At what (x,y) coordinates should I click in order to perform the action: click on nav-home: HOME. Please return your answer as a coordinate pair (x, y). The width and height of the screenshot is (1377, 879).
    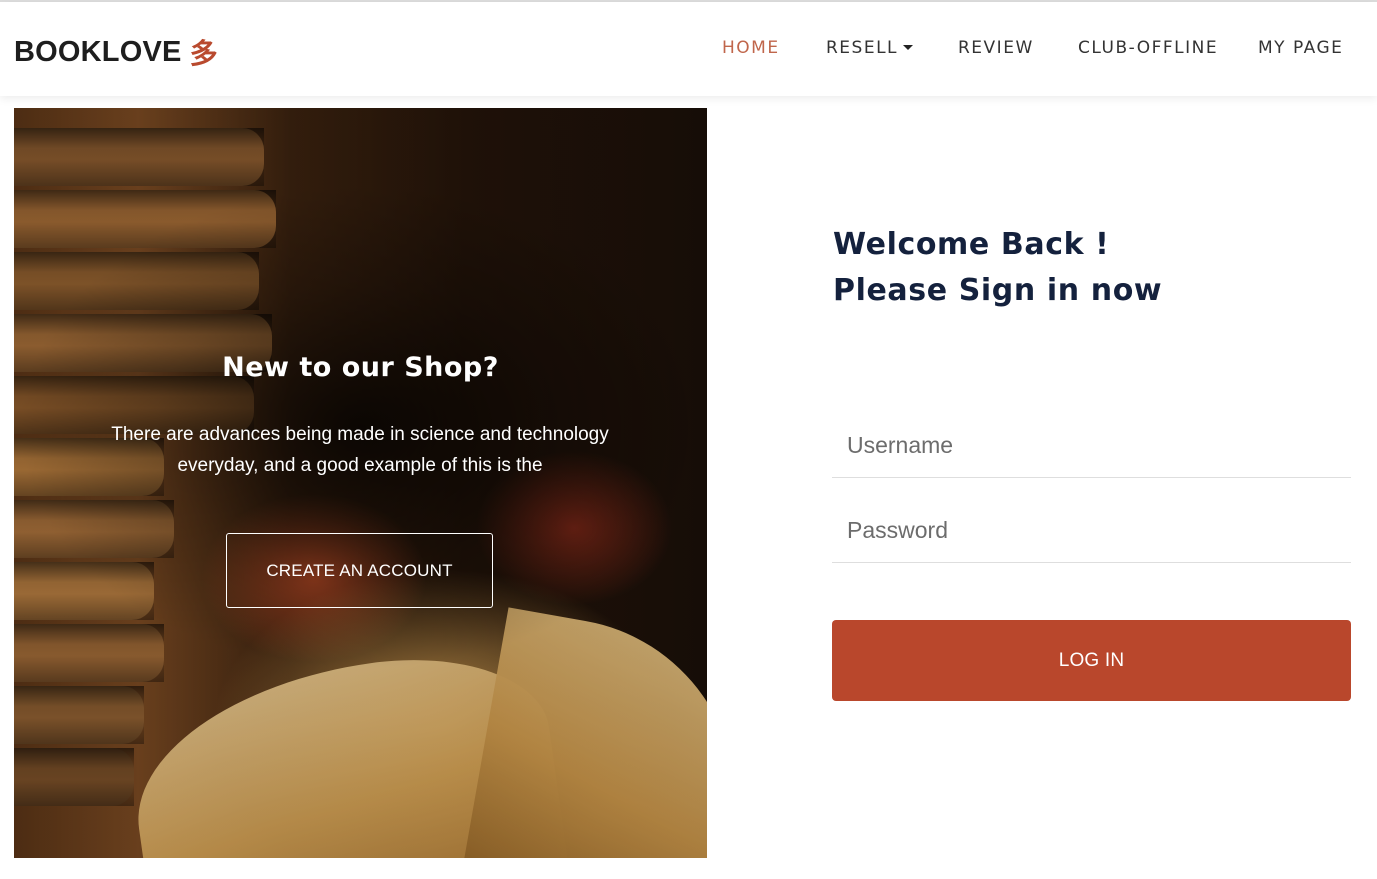
    Looking at the image, I should click on (751, 48).